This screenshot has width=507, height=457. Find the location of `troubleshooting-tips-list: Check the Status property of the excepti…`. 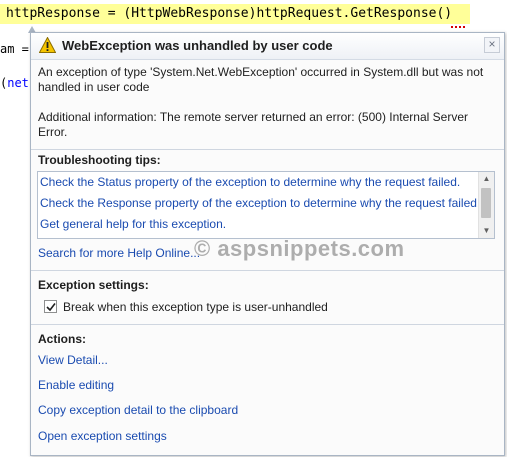

troubleshooting-tips-list: Check the Status property of the excepti… is located at coordinates (266, 205).